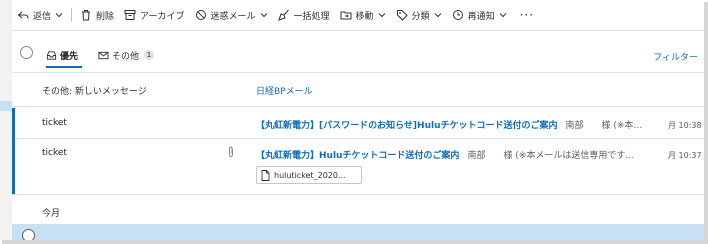 The width and height of the screenshot is (708, 244). Describe the element at coordinates (525, 15) in the screenshot. I see `more-actions-button: ···` at that location.